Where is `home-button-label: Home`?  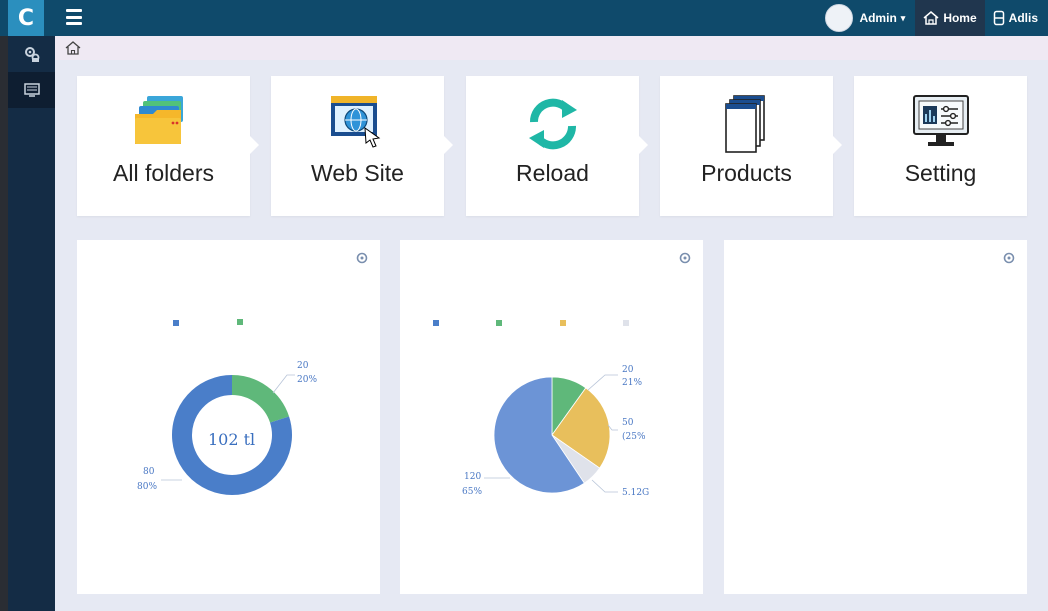 home-button-label: Home is located at coordinates (960, 18).